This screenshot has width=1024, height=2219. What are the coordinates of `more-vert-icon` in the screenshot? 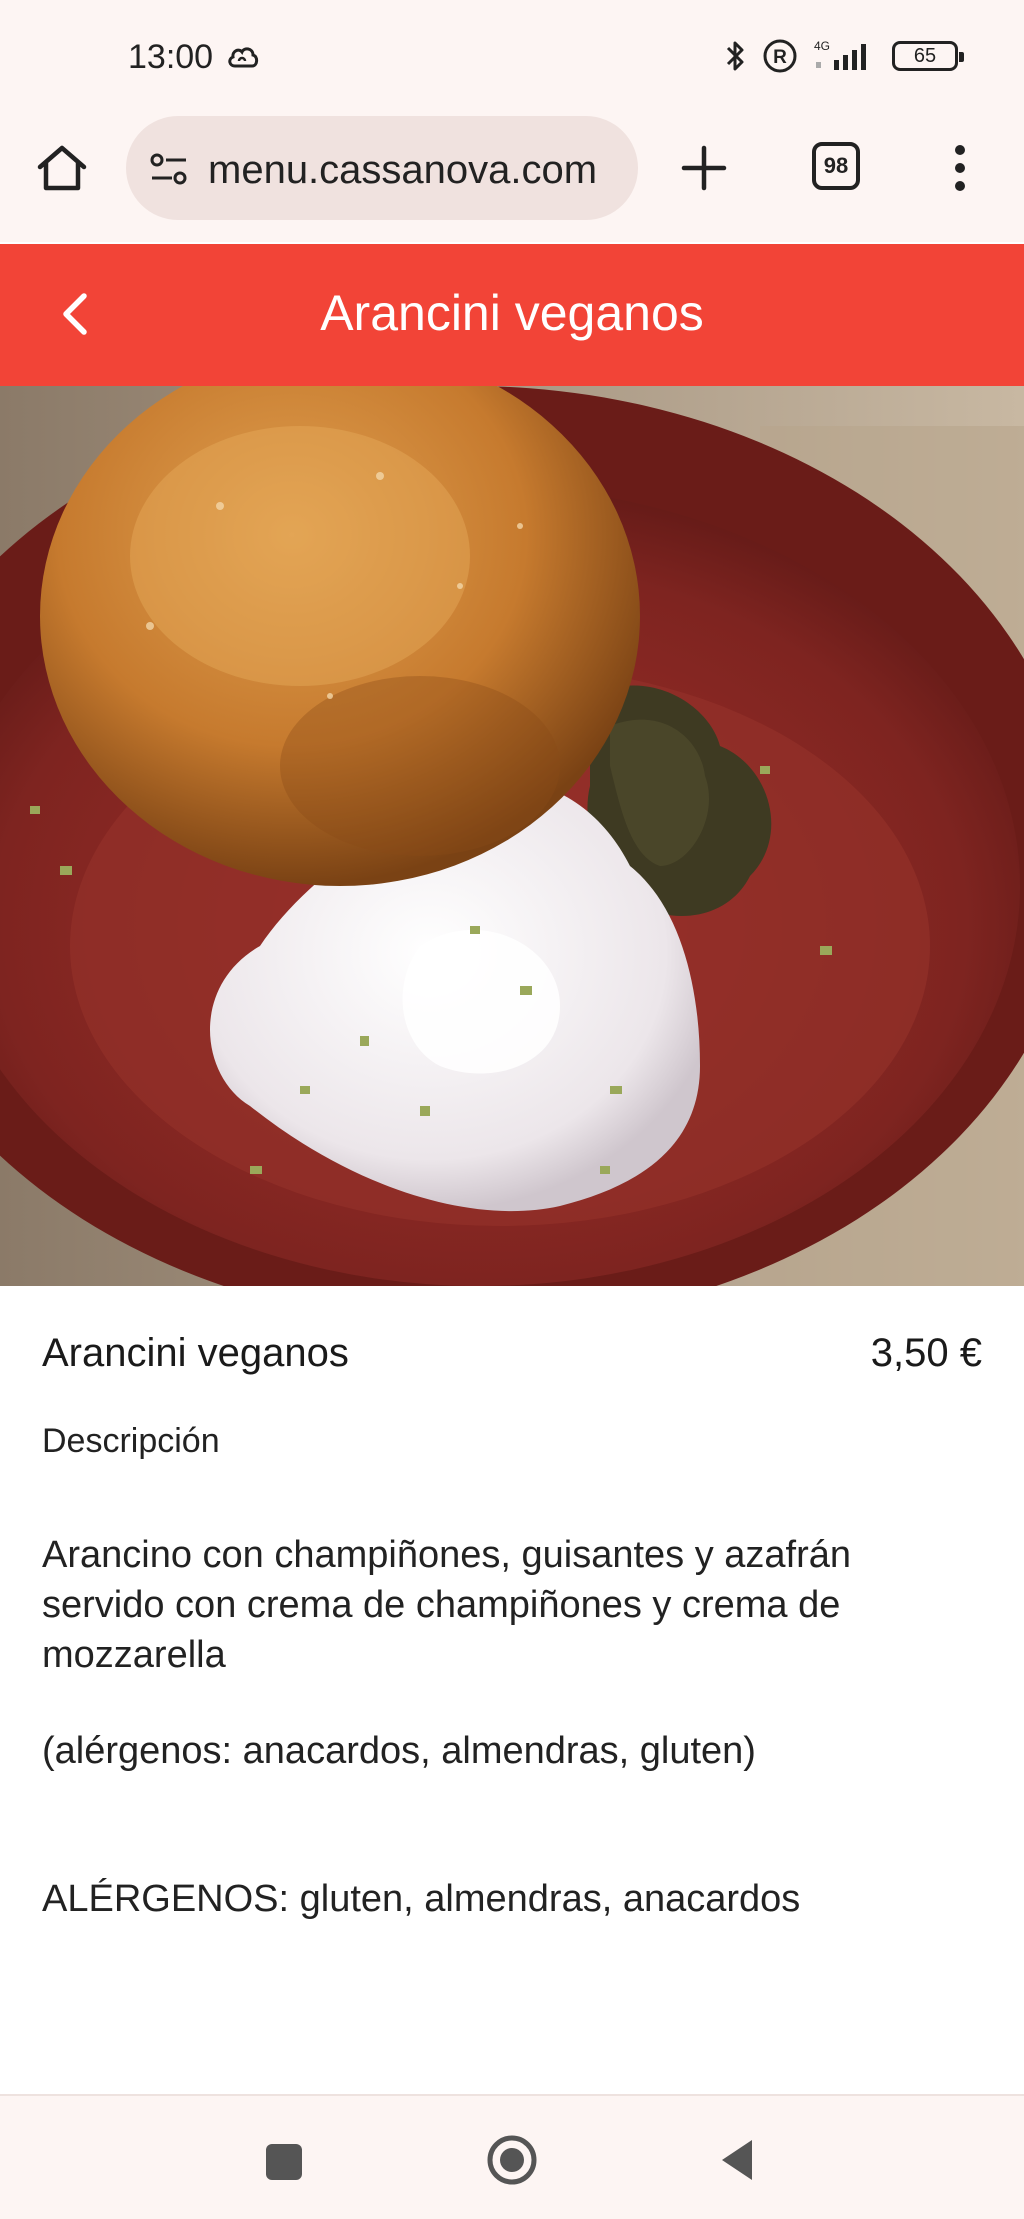 It's located at (960, 168).